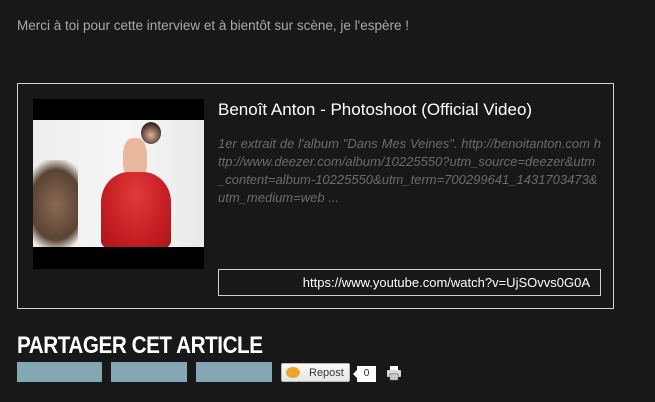 The height and width of the screenshot is (402, 655). I want to click on share-heading: PARTAGER CET ARTICLE, so click(140, 345).